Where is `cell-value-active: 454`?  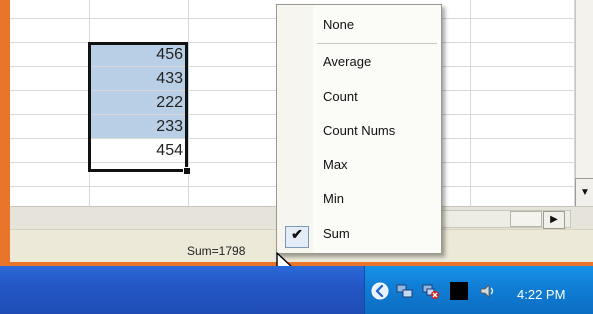
cell-value-active: 454 is located at coordinates (139, 150).